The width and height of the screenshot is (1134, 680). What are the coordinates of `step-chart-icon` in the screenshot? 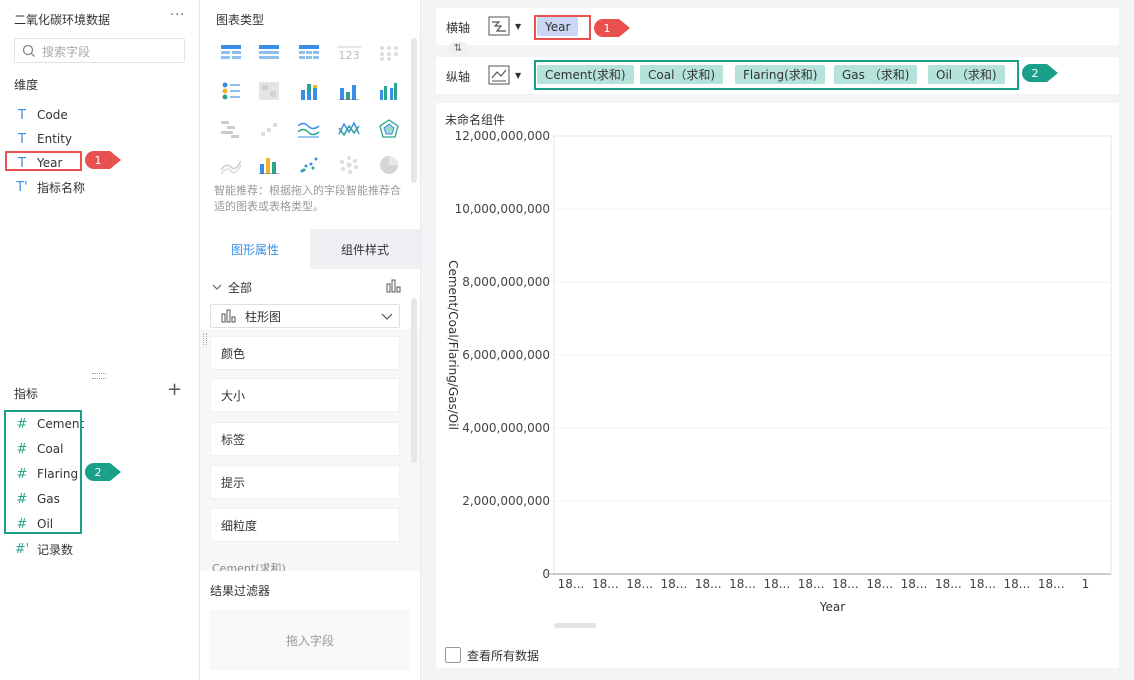 It's located at (269, 129).